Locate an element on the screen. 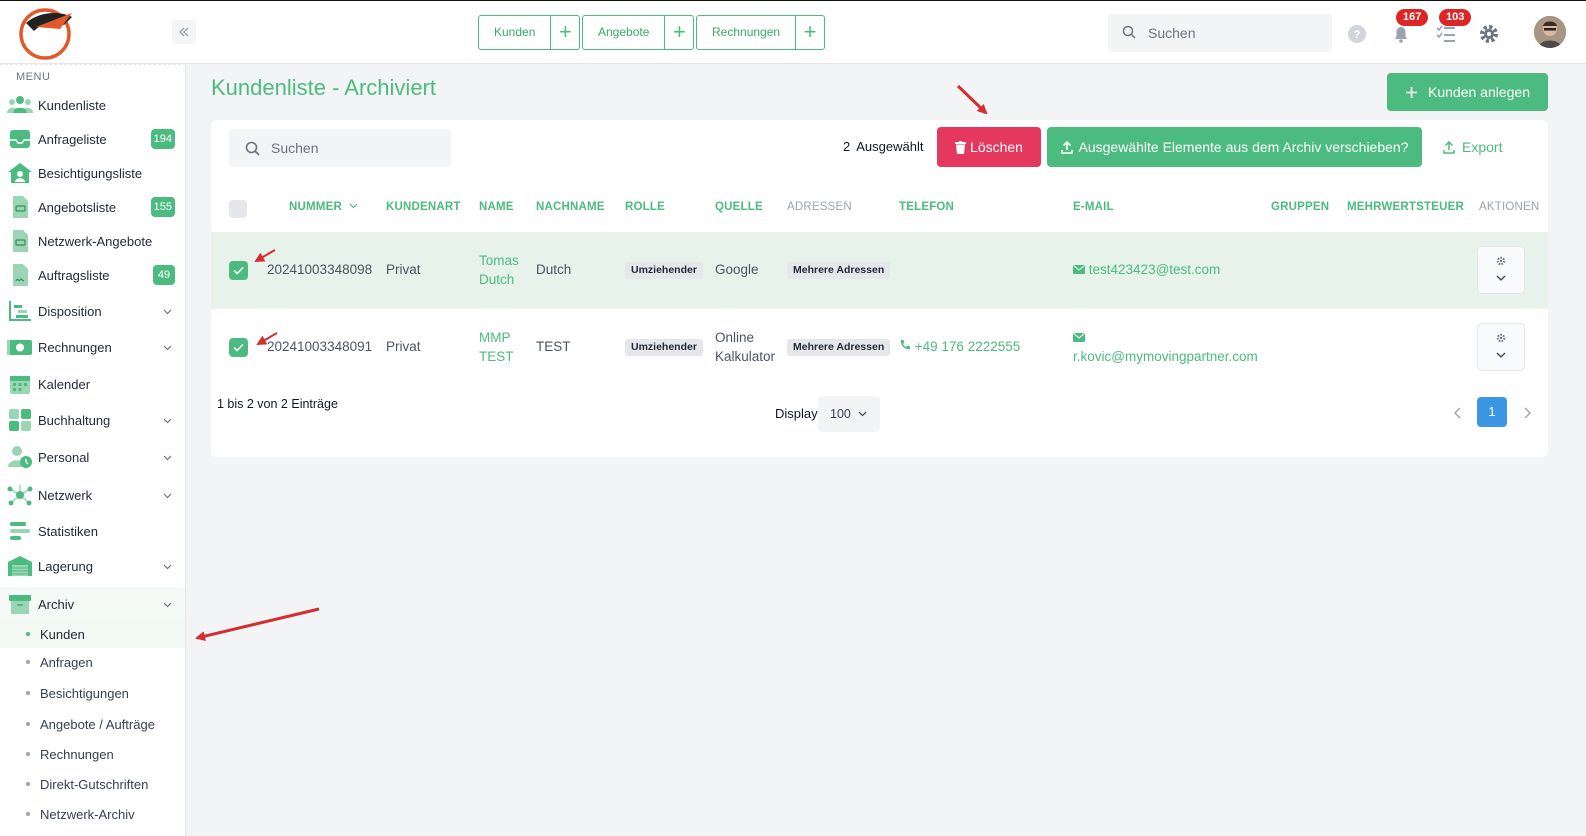 The image size is (1586, 836). global-search-input is located at coordinates (1233, 33).